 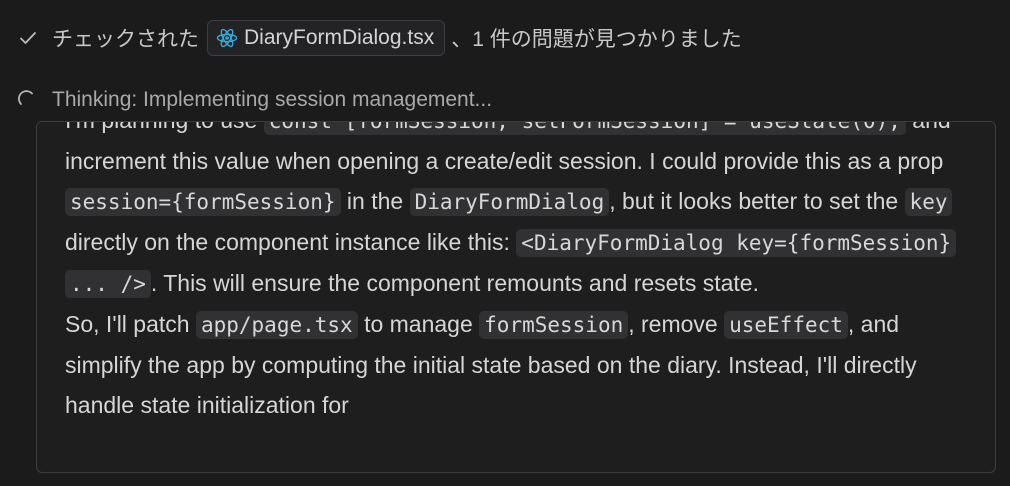 What do you see at coordinates (28, 38) in the screenshot?
I see `check-icon` at bounding box center [28, 38].